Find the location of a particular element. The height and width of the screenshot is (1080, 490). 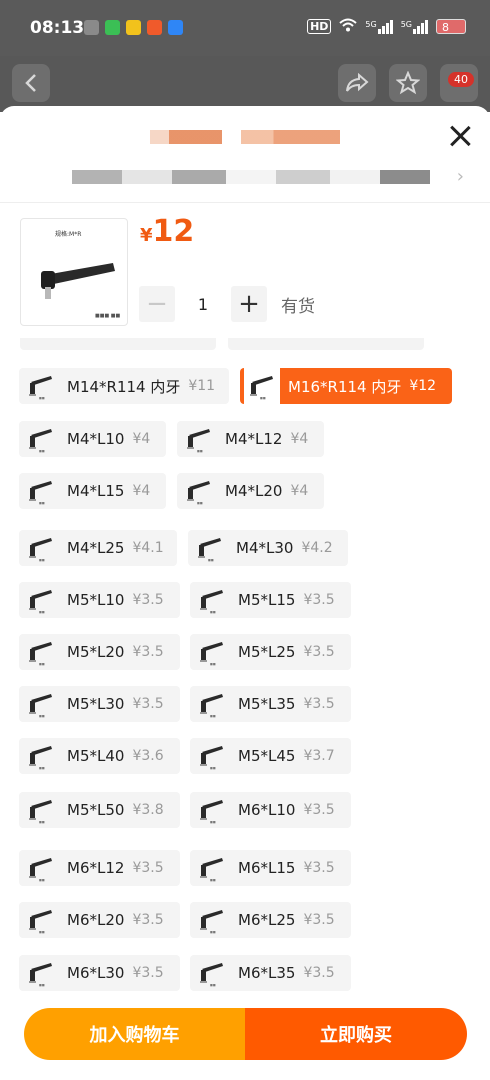

option-chip: ■■ M6*L12 ¥3.5 is located at coordinates (99, 868).